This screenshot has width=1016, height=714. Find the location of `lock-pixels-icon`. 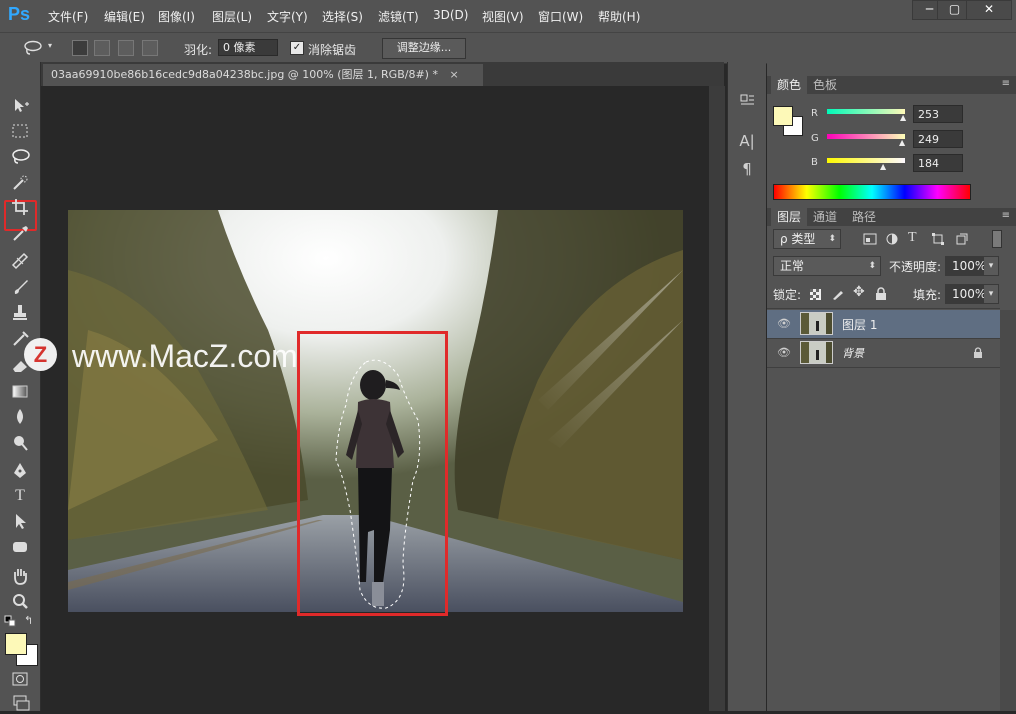

lock-pixels-icon is located at coordinates (838, 294).